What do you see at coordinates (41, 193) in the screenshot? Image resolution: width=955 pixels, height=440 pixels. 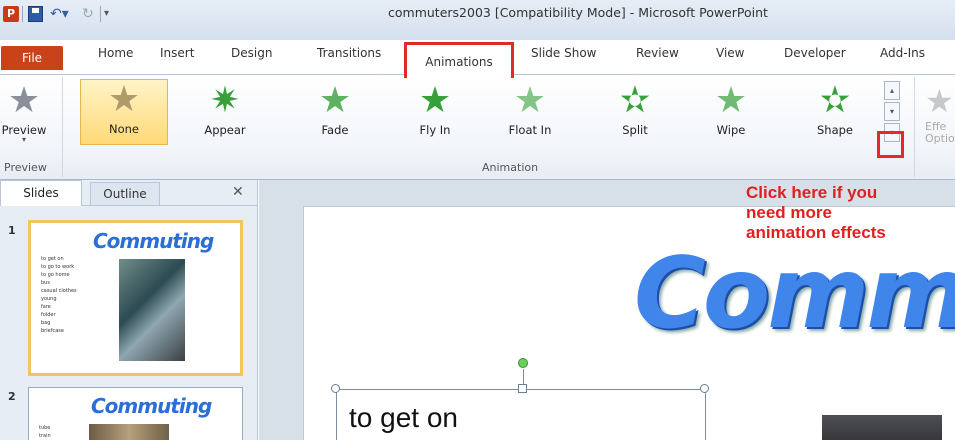 I see `tab-slides: Slides` at bounding box center [41, 193].